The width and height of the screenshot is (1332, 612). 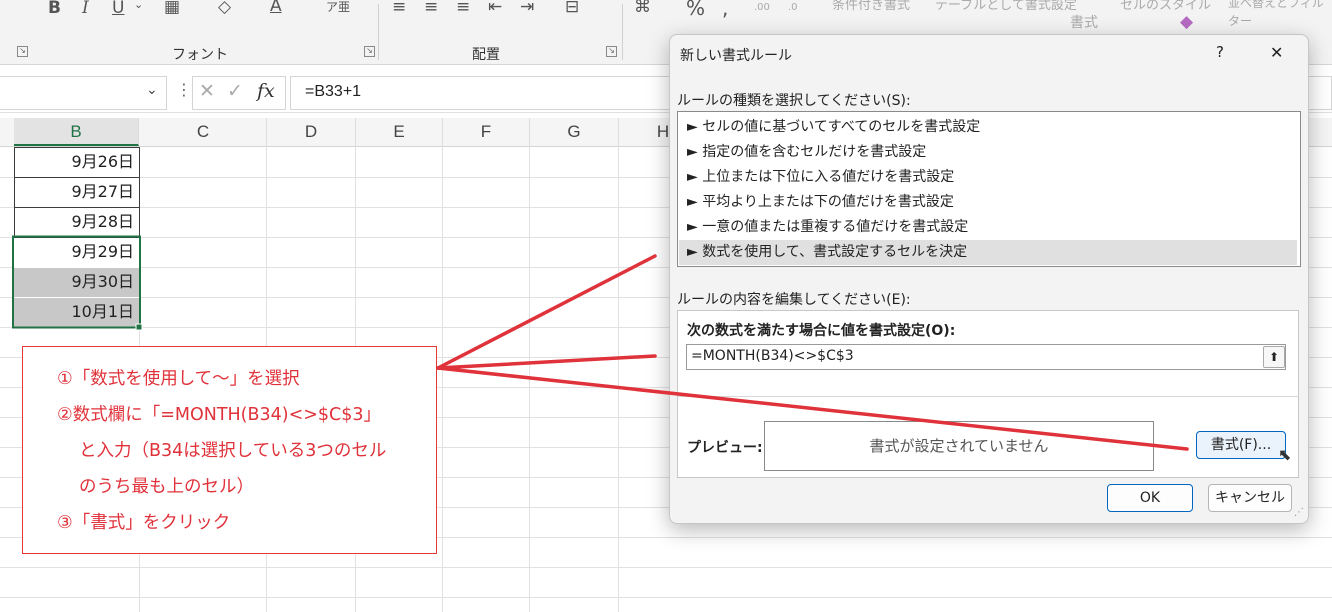 What do you see at coordinates (988, 227) in the screenshot?
I see `rule-type-item: ► 一意の値または重複する値だけを書式設定` at bounding box center [988, 227].